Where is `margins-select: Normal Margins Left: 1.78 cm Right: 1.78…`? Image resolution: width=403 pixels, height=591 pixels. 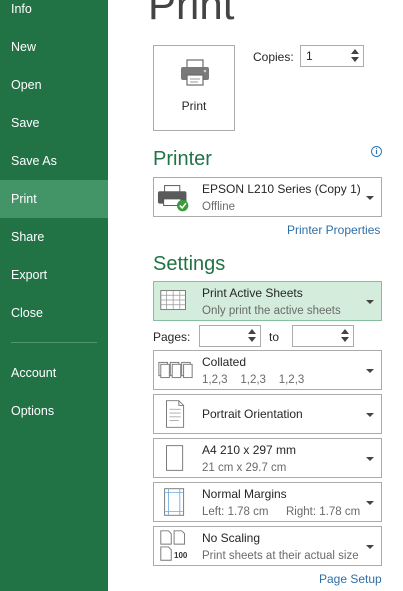
margins-select: Normal Margins Left: 1.78 cm Right: 1.78… is located at coordinates (267, 502).